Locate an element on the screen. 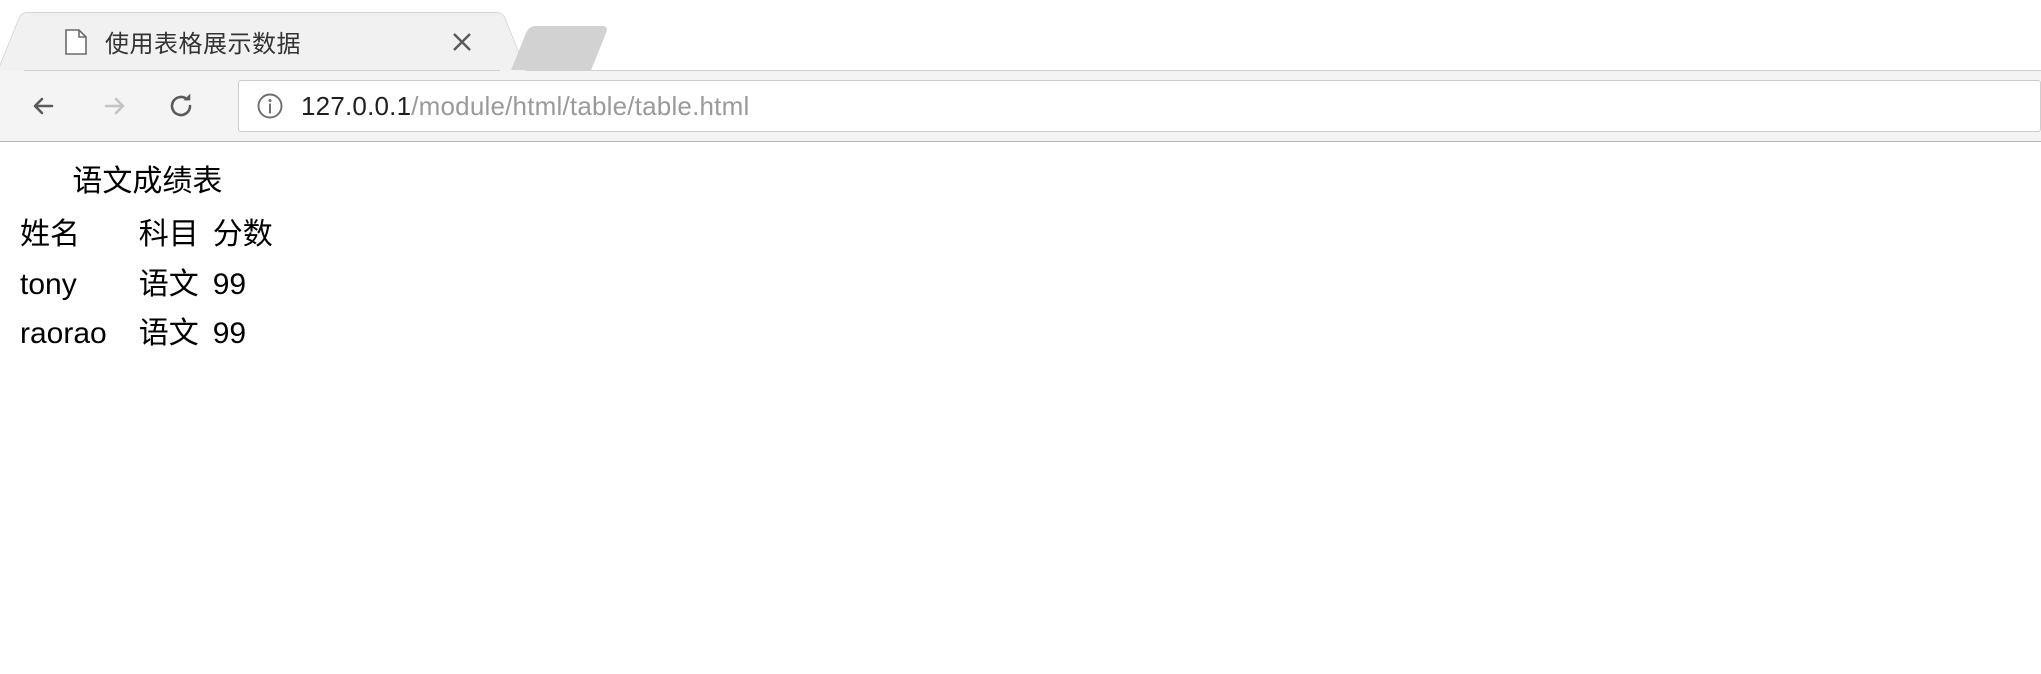 The height and width of the screenshot is (674, 2041). score-table: 语文成绩表 姓名 科目 分数 tony 语文 99 raorao 语文 99 is located at coordinates (147, 257).